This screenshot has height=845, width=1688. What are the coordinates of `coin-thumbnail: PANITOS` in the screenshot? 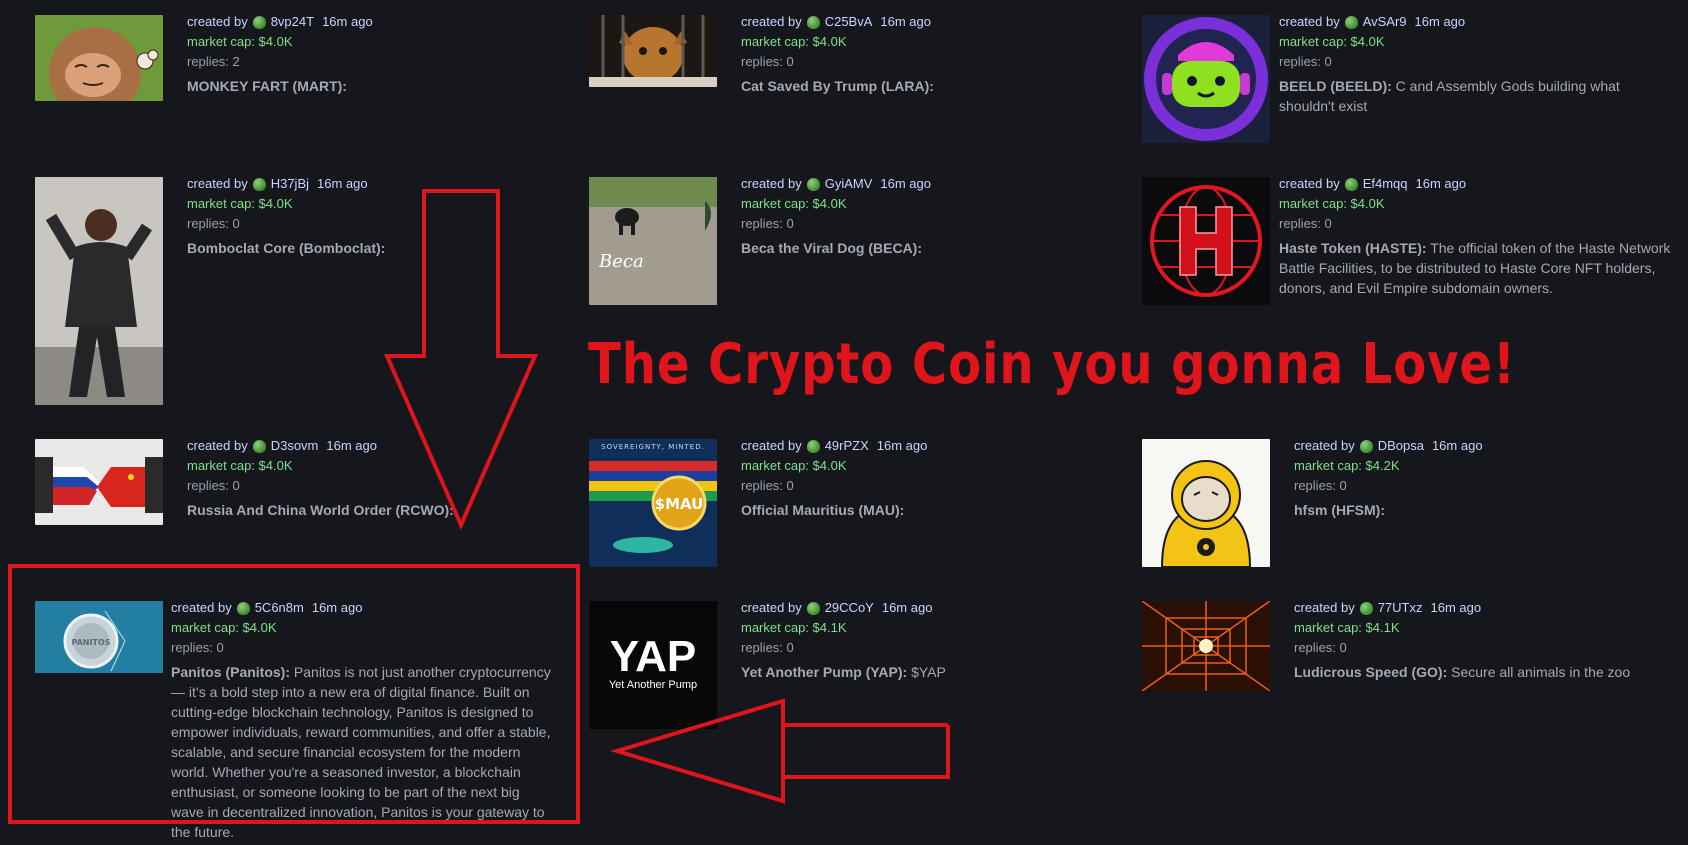 It's located at (99, 637).